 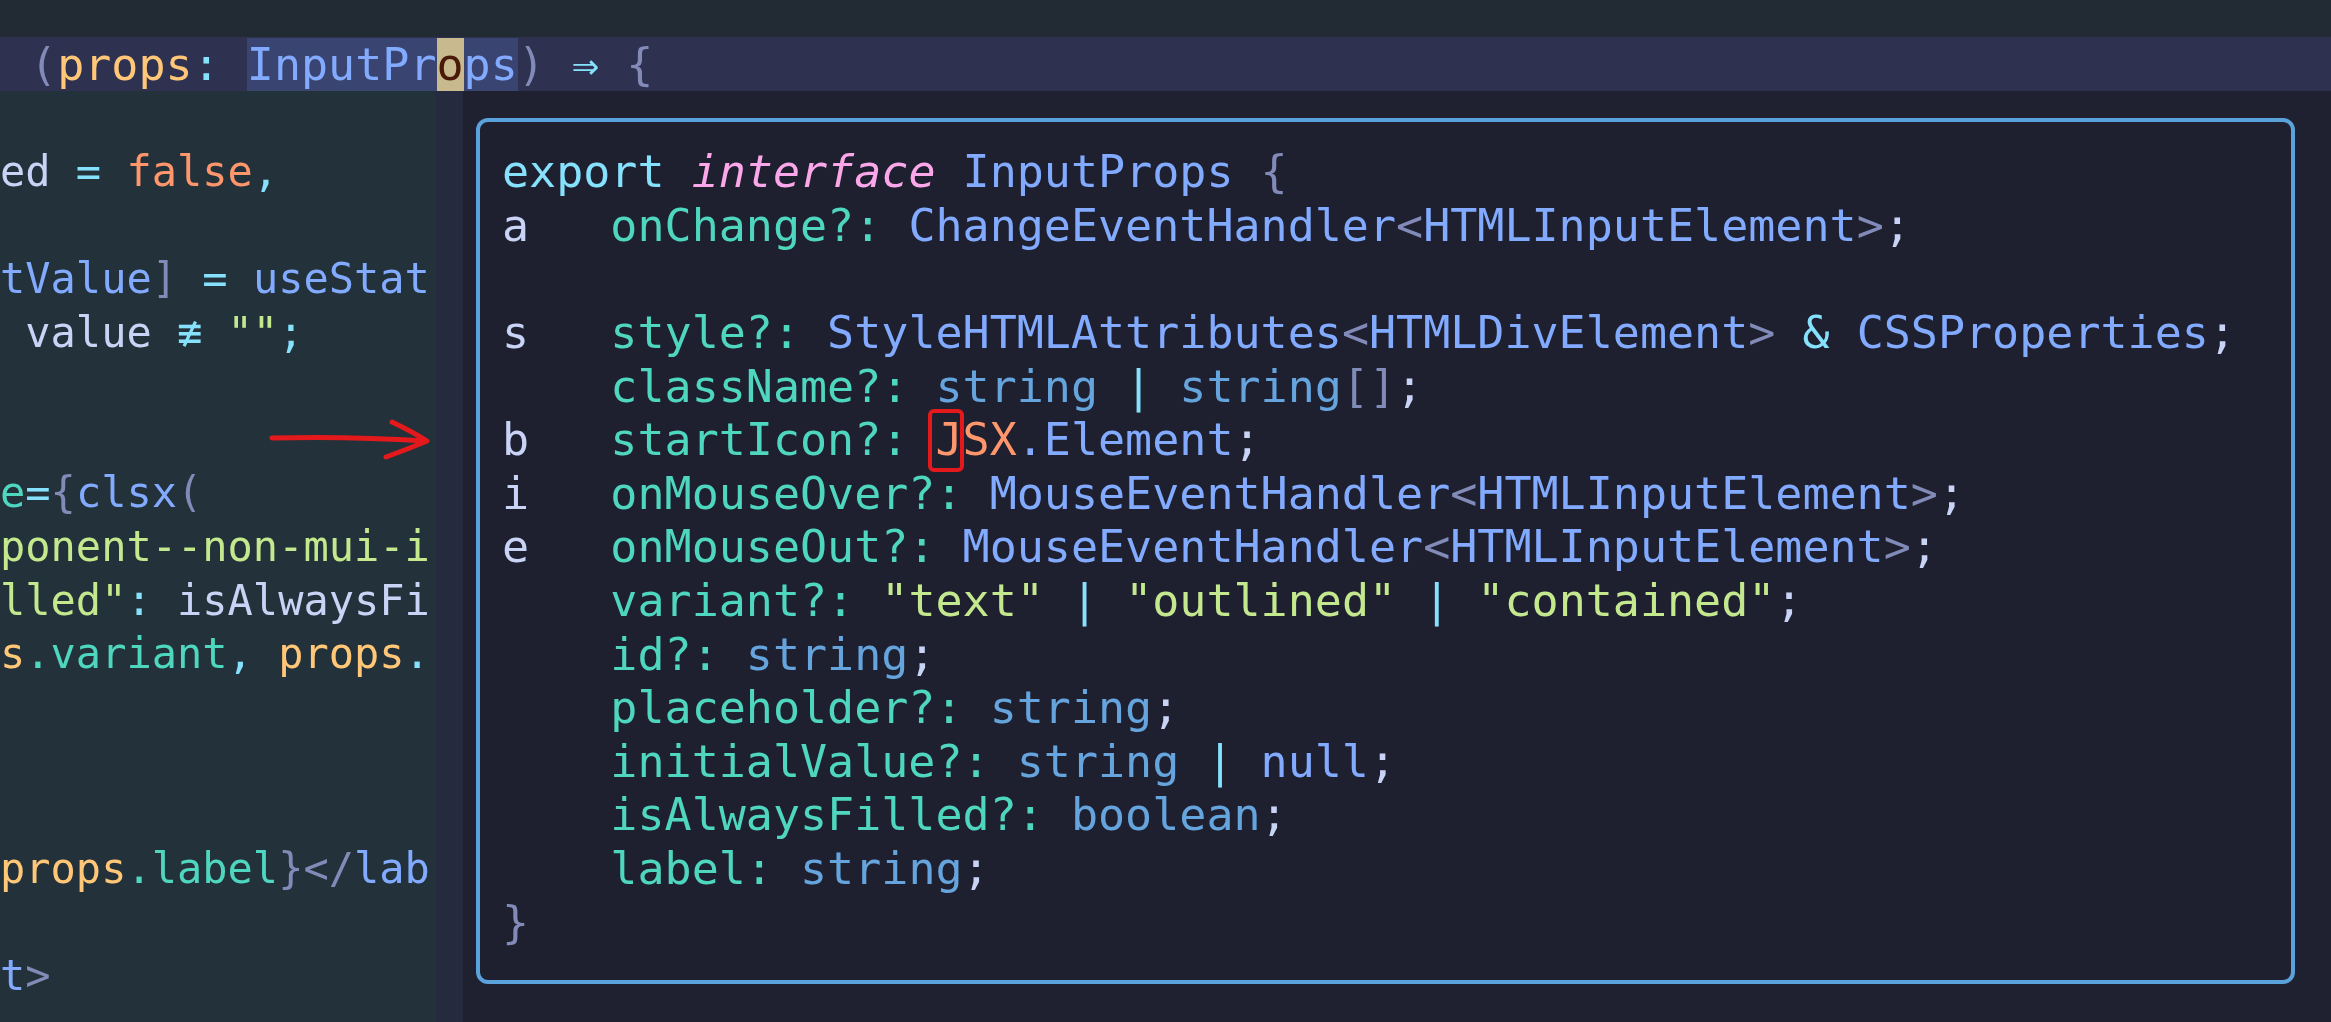 What do you see at coordinates (516, 440) in the screenshot?
I see `hint-letter: b` at bounding box center [516, 440].